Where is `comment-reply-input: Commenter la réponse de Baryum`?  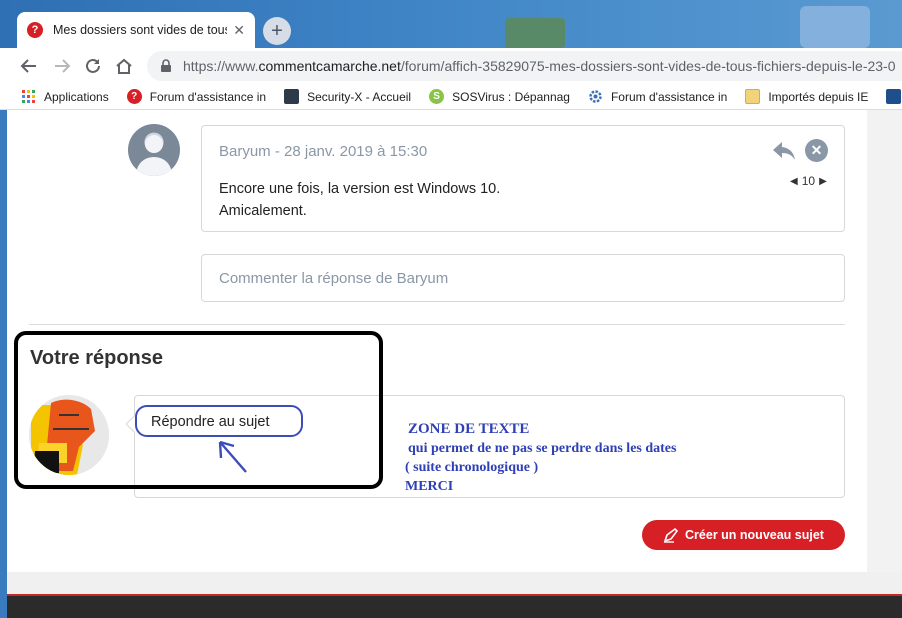 comment-reply-input: Commenter la réponse de Baryum is located at coordinates (523, 278).